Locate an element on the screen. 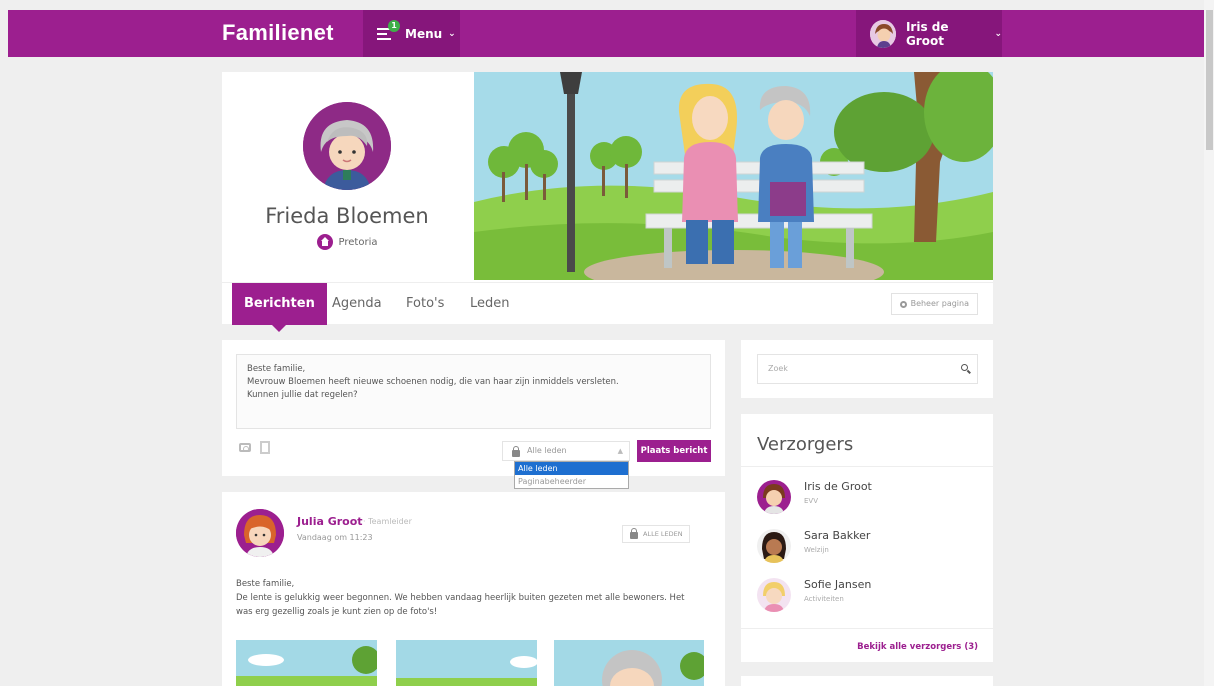 This screenshot has width=1214, height=686. caregiver-role: Welzijn is located at coordinates (816, 550).